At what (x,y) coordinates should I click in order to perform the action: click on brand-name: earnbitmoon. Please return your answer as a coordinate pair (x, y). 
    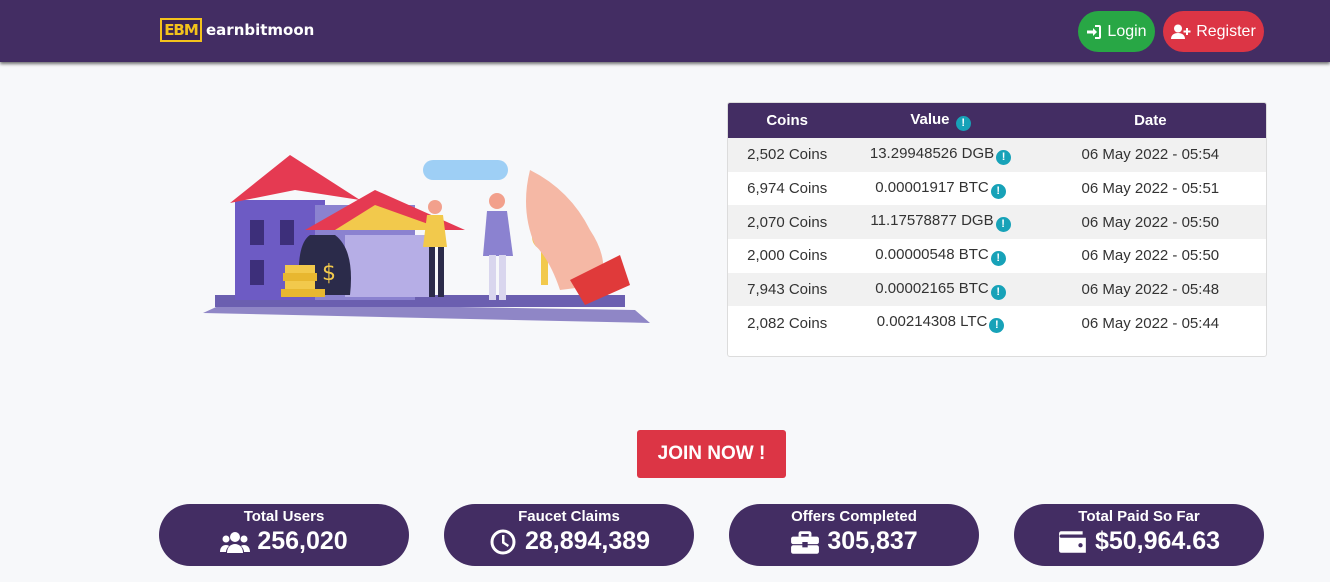
    Looking at the image, I should click on (260, 30).